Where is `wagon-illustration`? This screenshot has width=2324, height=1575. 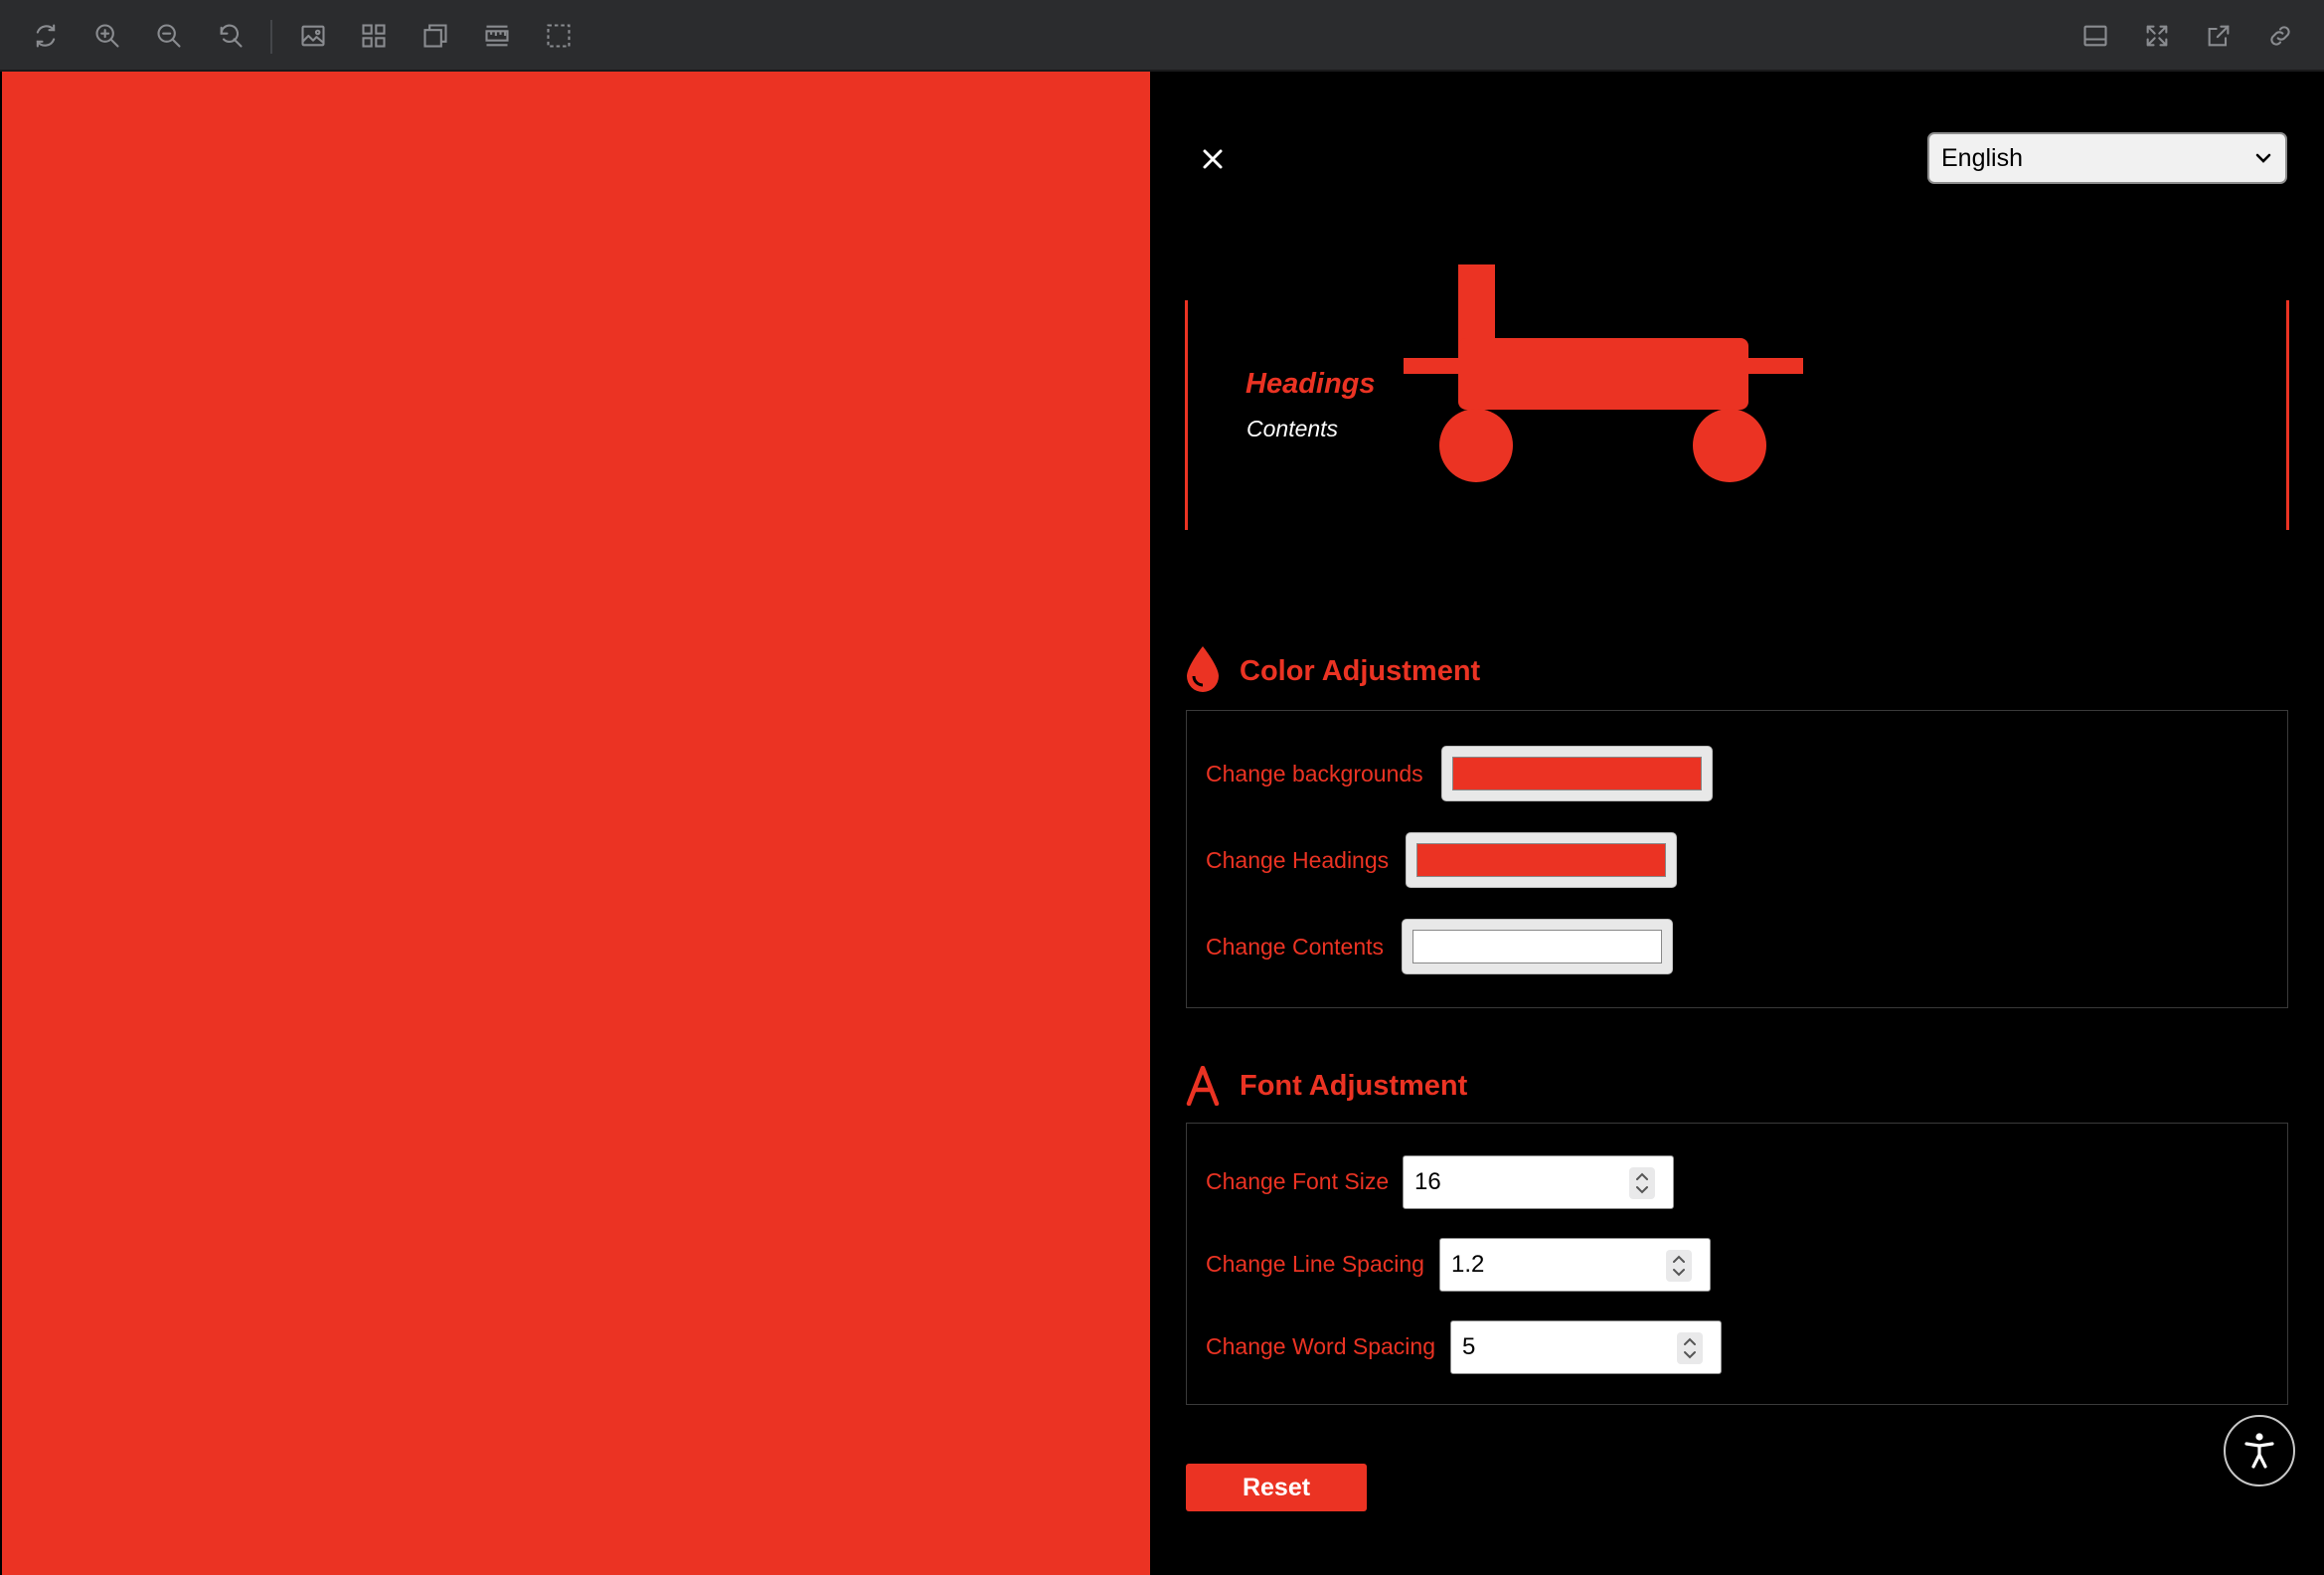 wagon-illustration is located at coordinates (1603, 373).